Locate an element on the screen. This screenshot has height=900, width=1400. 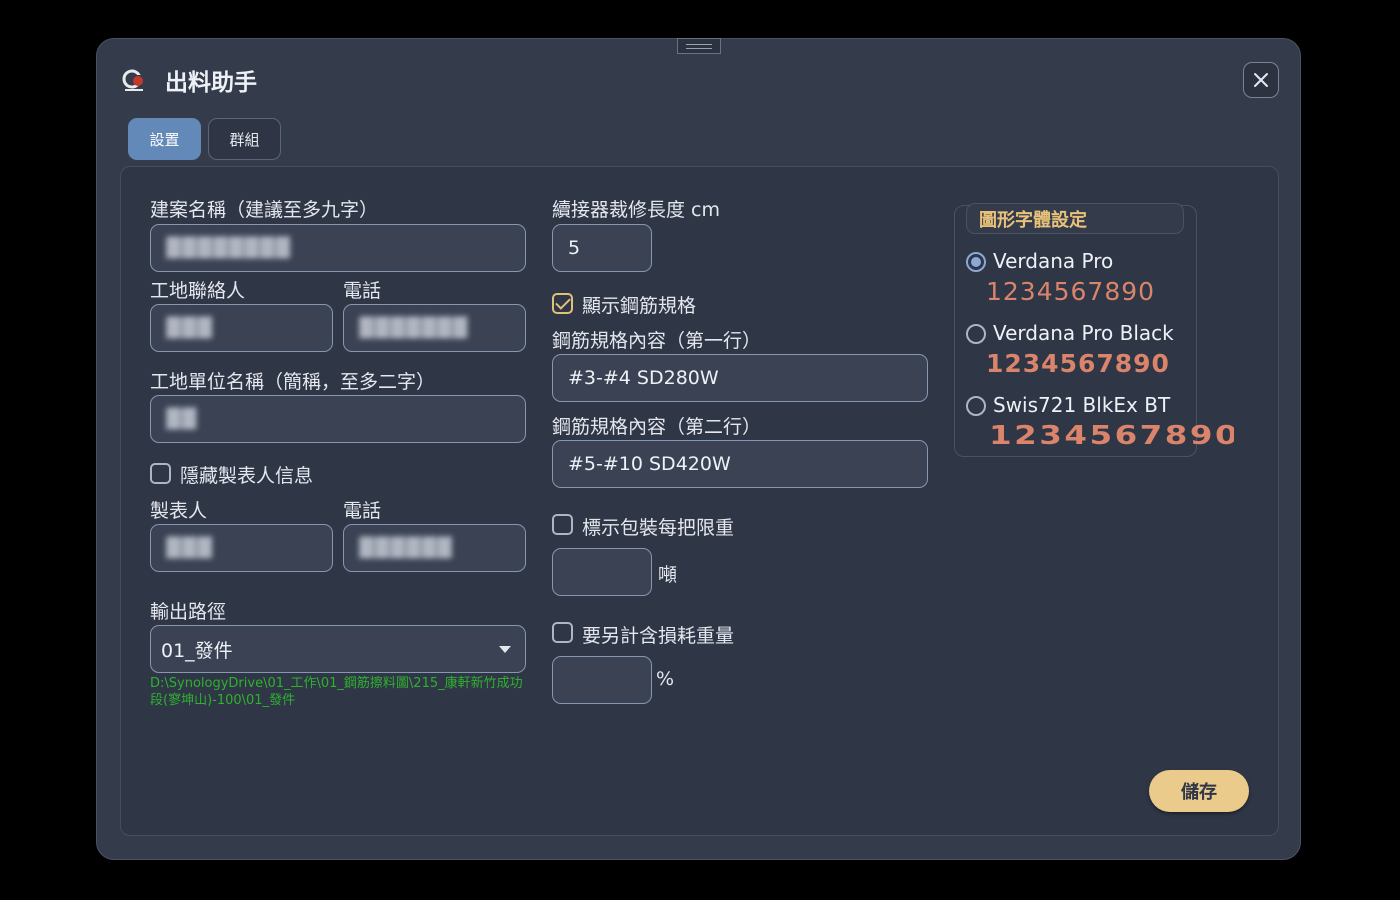
pack-weight-input is located at coordinates (602, 572).